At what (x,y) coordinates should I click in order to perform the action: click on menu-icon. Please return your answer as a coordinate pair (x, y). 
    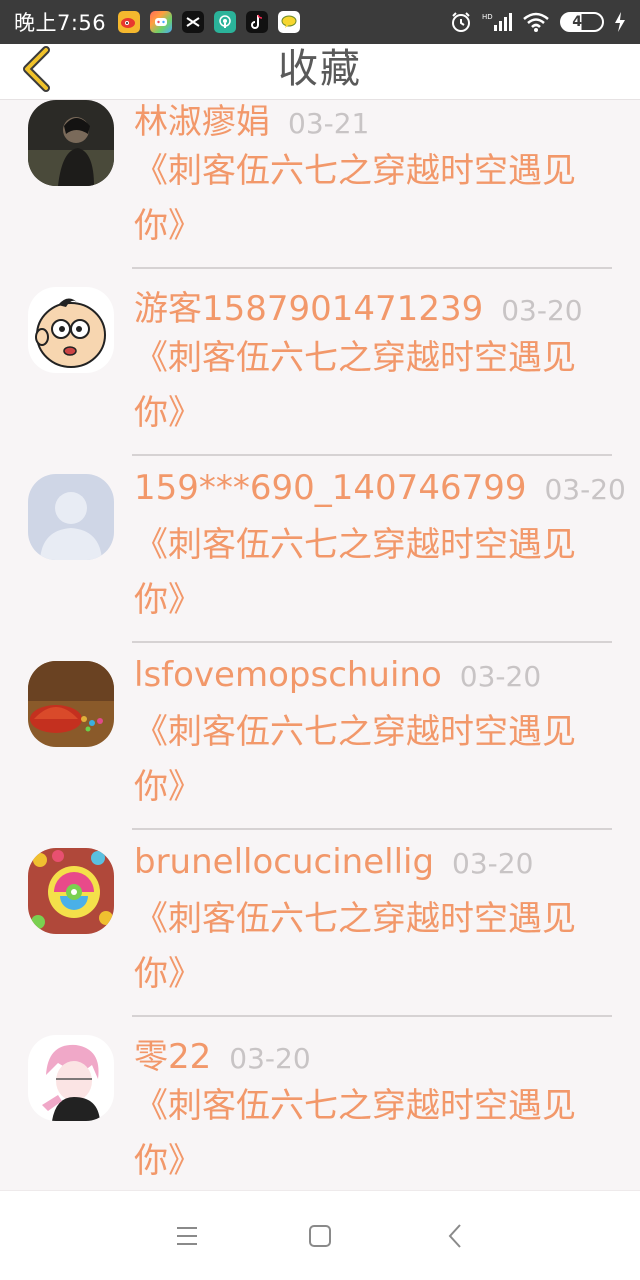
    Looking at the image, I should click on (187, 1236).